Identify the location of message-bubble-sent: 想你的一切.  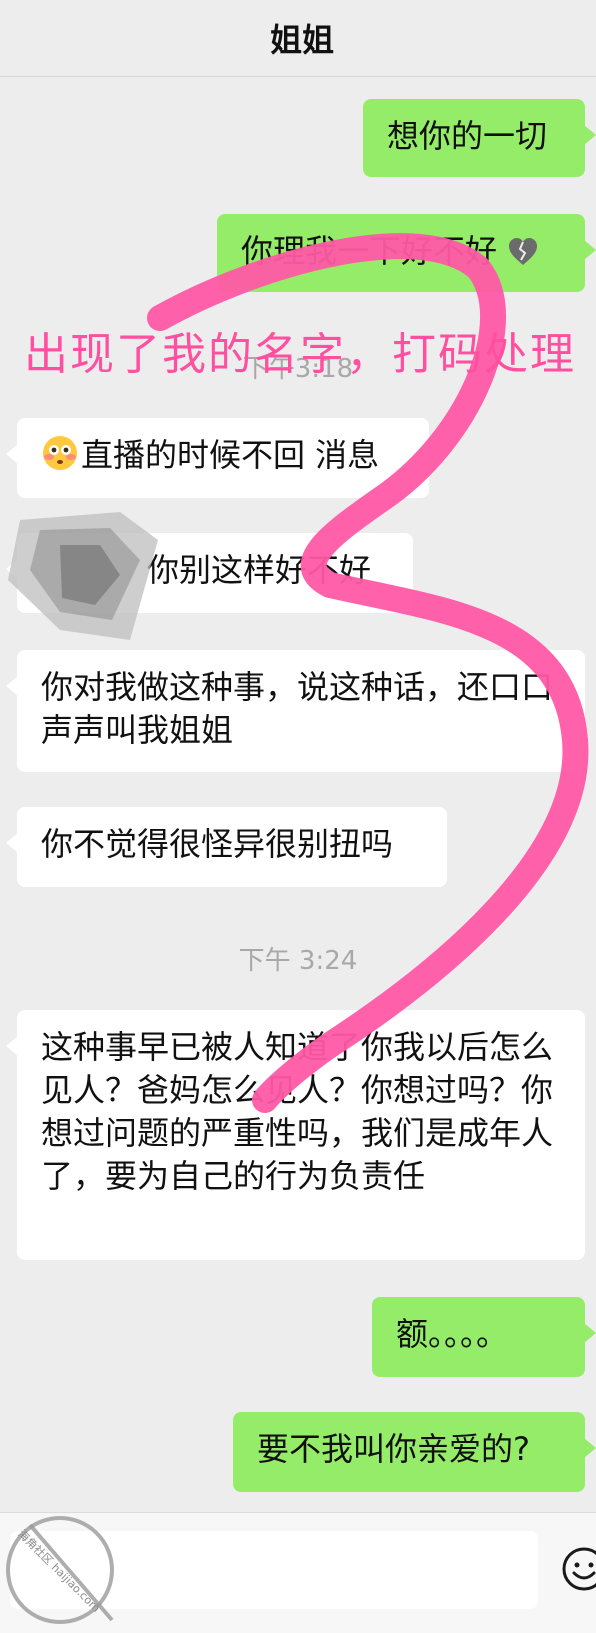
(479, 138).